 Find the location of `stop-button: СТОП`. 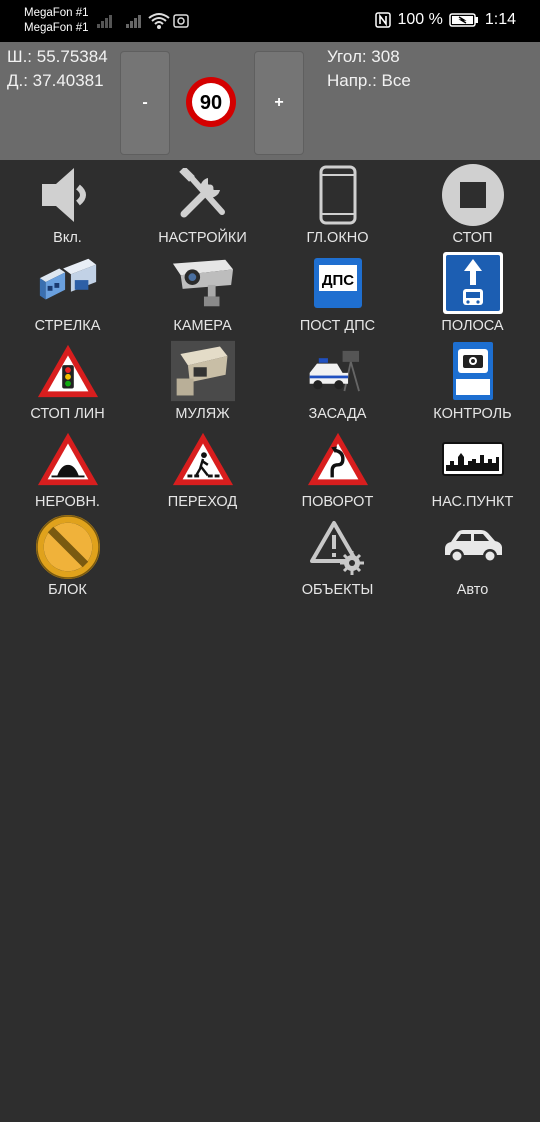

stop-button: СТОП is located at coordinates (472, 206).